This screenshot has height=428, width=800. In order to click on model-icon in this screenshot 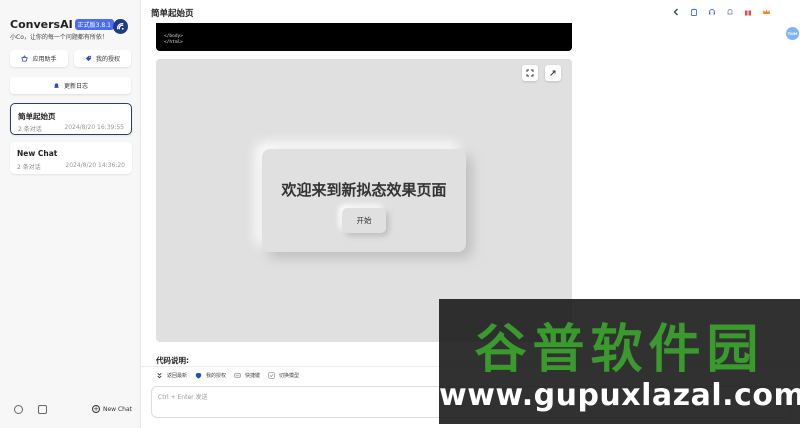, I will do `click(271, 375)`.